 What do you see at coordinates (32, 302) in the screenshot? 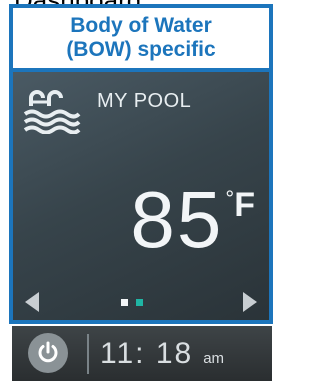
I see `previous-arrow-icon` at bounding box center [32, 302].